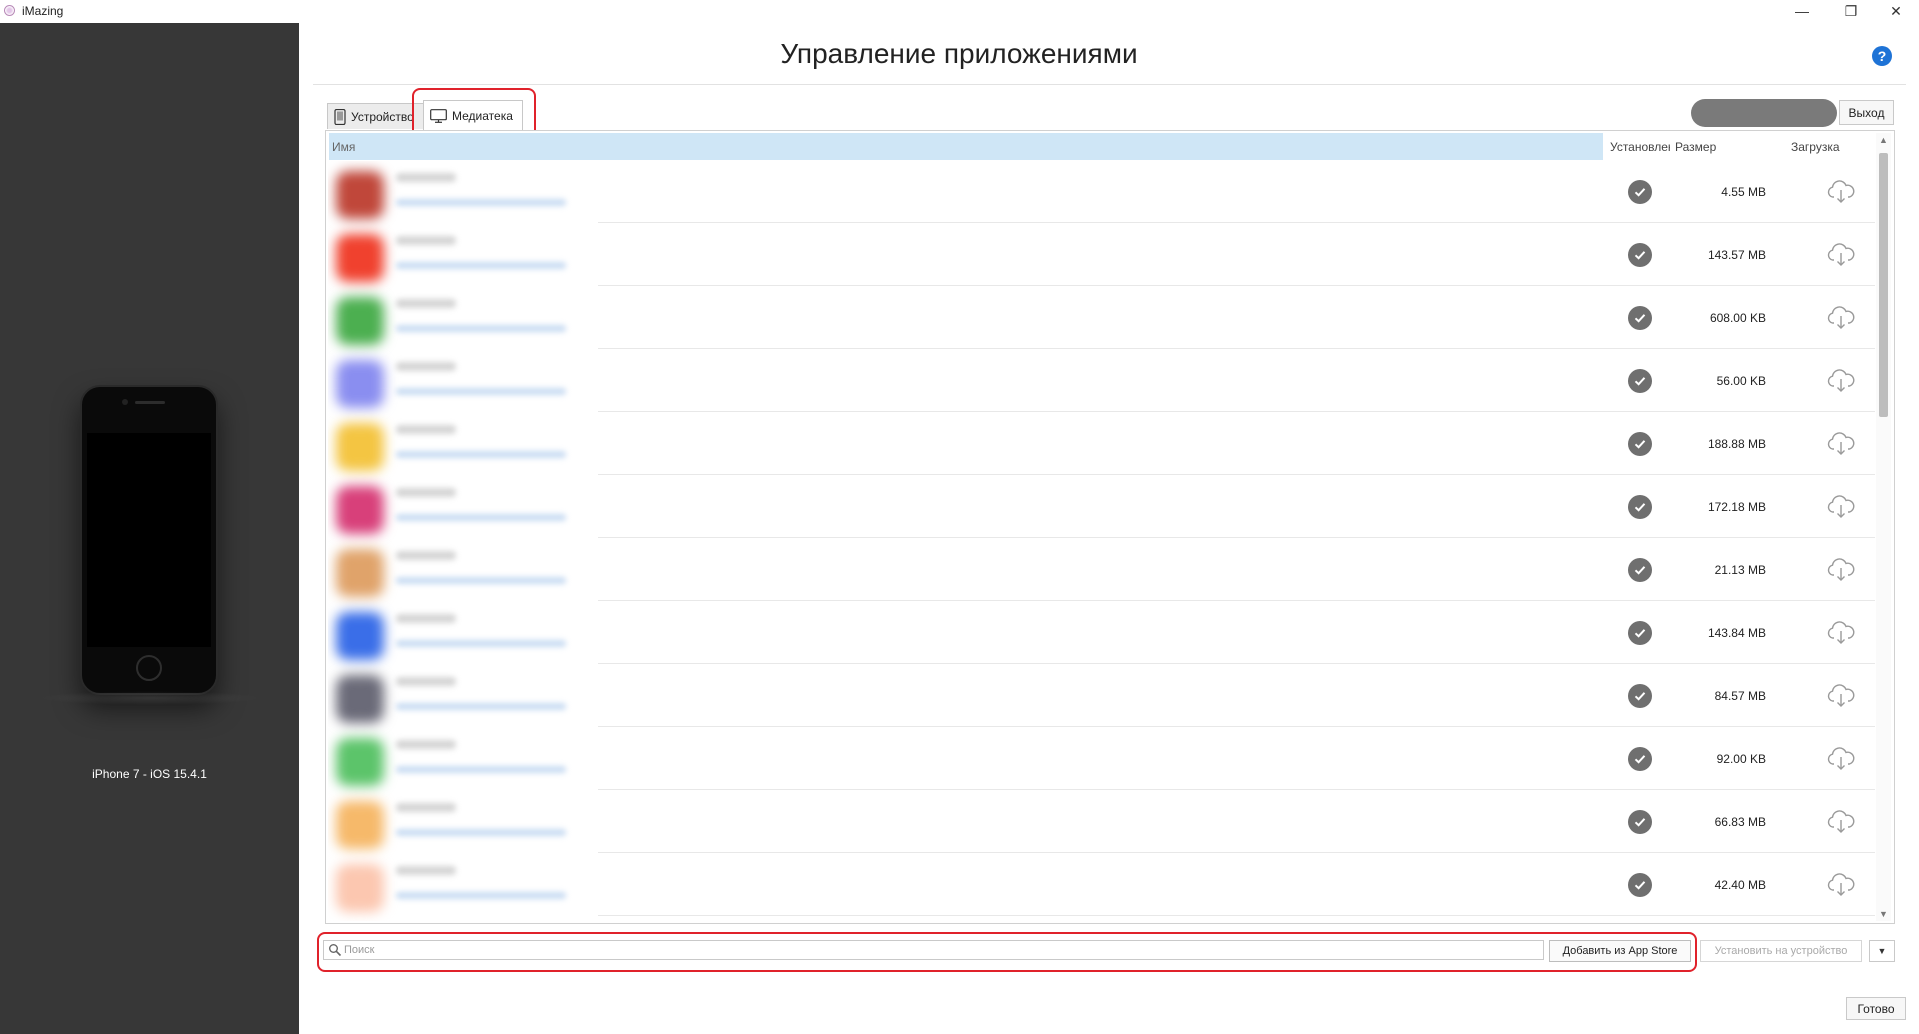 The height and width of the screenshot is (1034, 1919). What do you see at coordinates (1101, 633) in the screenshot?
I see `table-row: 143.84 MB` at bounding box center [1101, 633].